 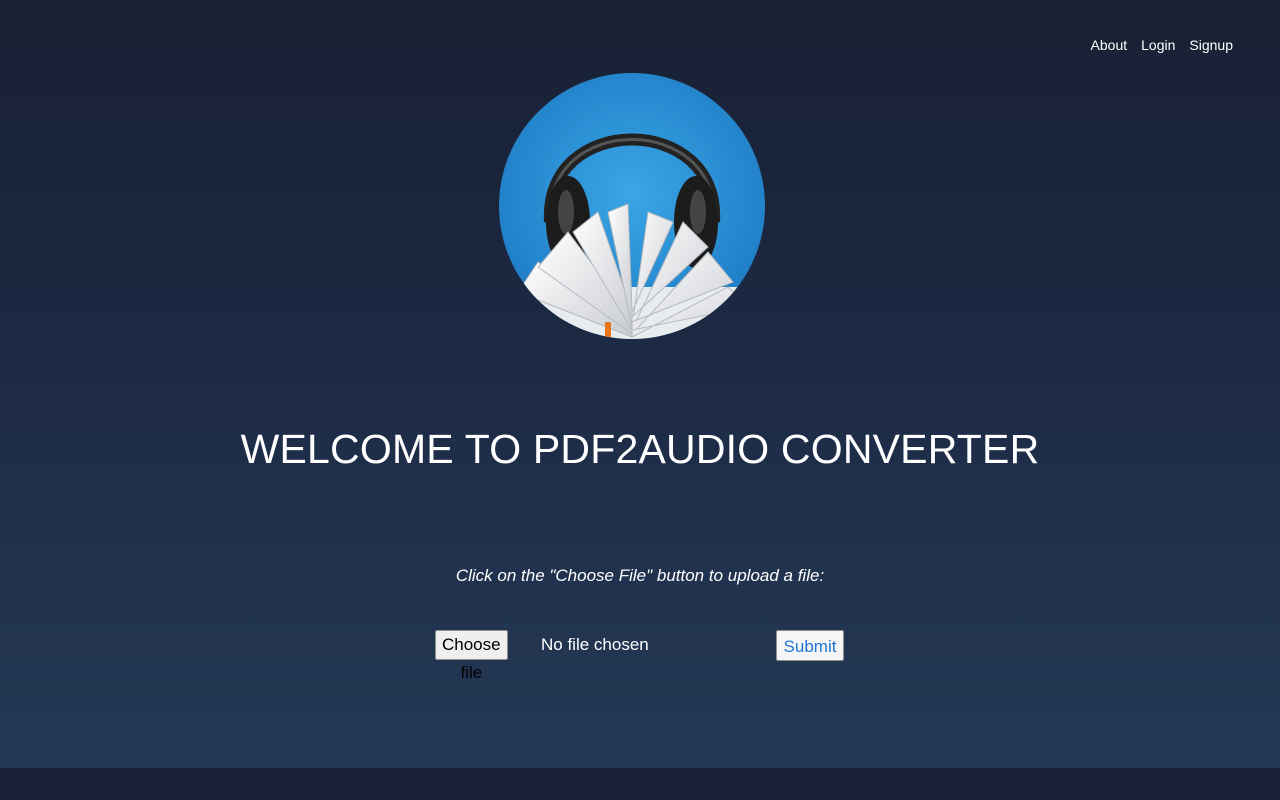 What do you see at coordinates (1109, 45) in the screenshot?
I see `nav-about-link: About` at bounding box center [1109, 45].